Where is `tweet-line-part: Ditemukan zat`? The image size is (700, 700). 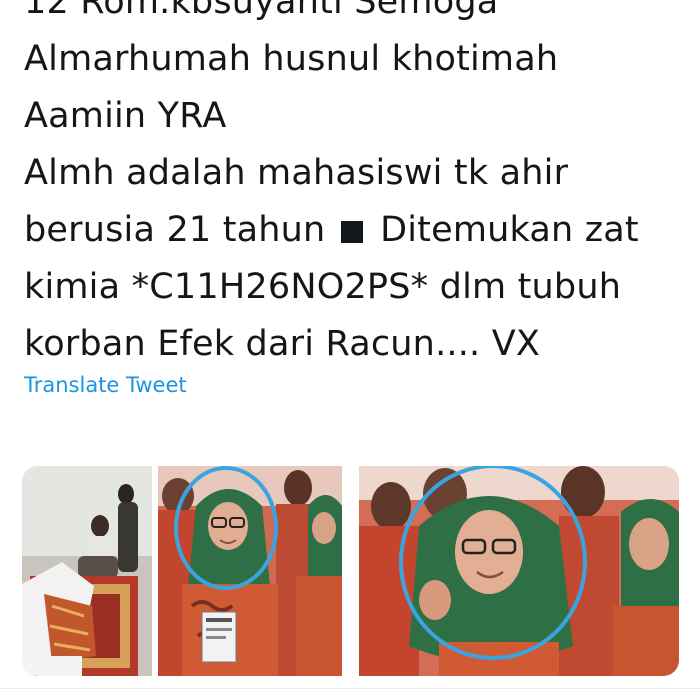
tweet-line-part: Ditemukan zat is located at coordinates (509, 230).